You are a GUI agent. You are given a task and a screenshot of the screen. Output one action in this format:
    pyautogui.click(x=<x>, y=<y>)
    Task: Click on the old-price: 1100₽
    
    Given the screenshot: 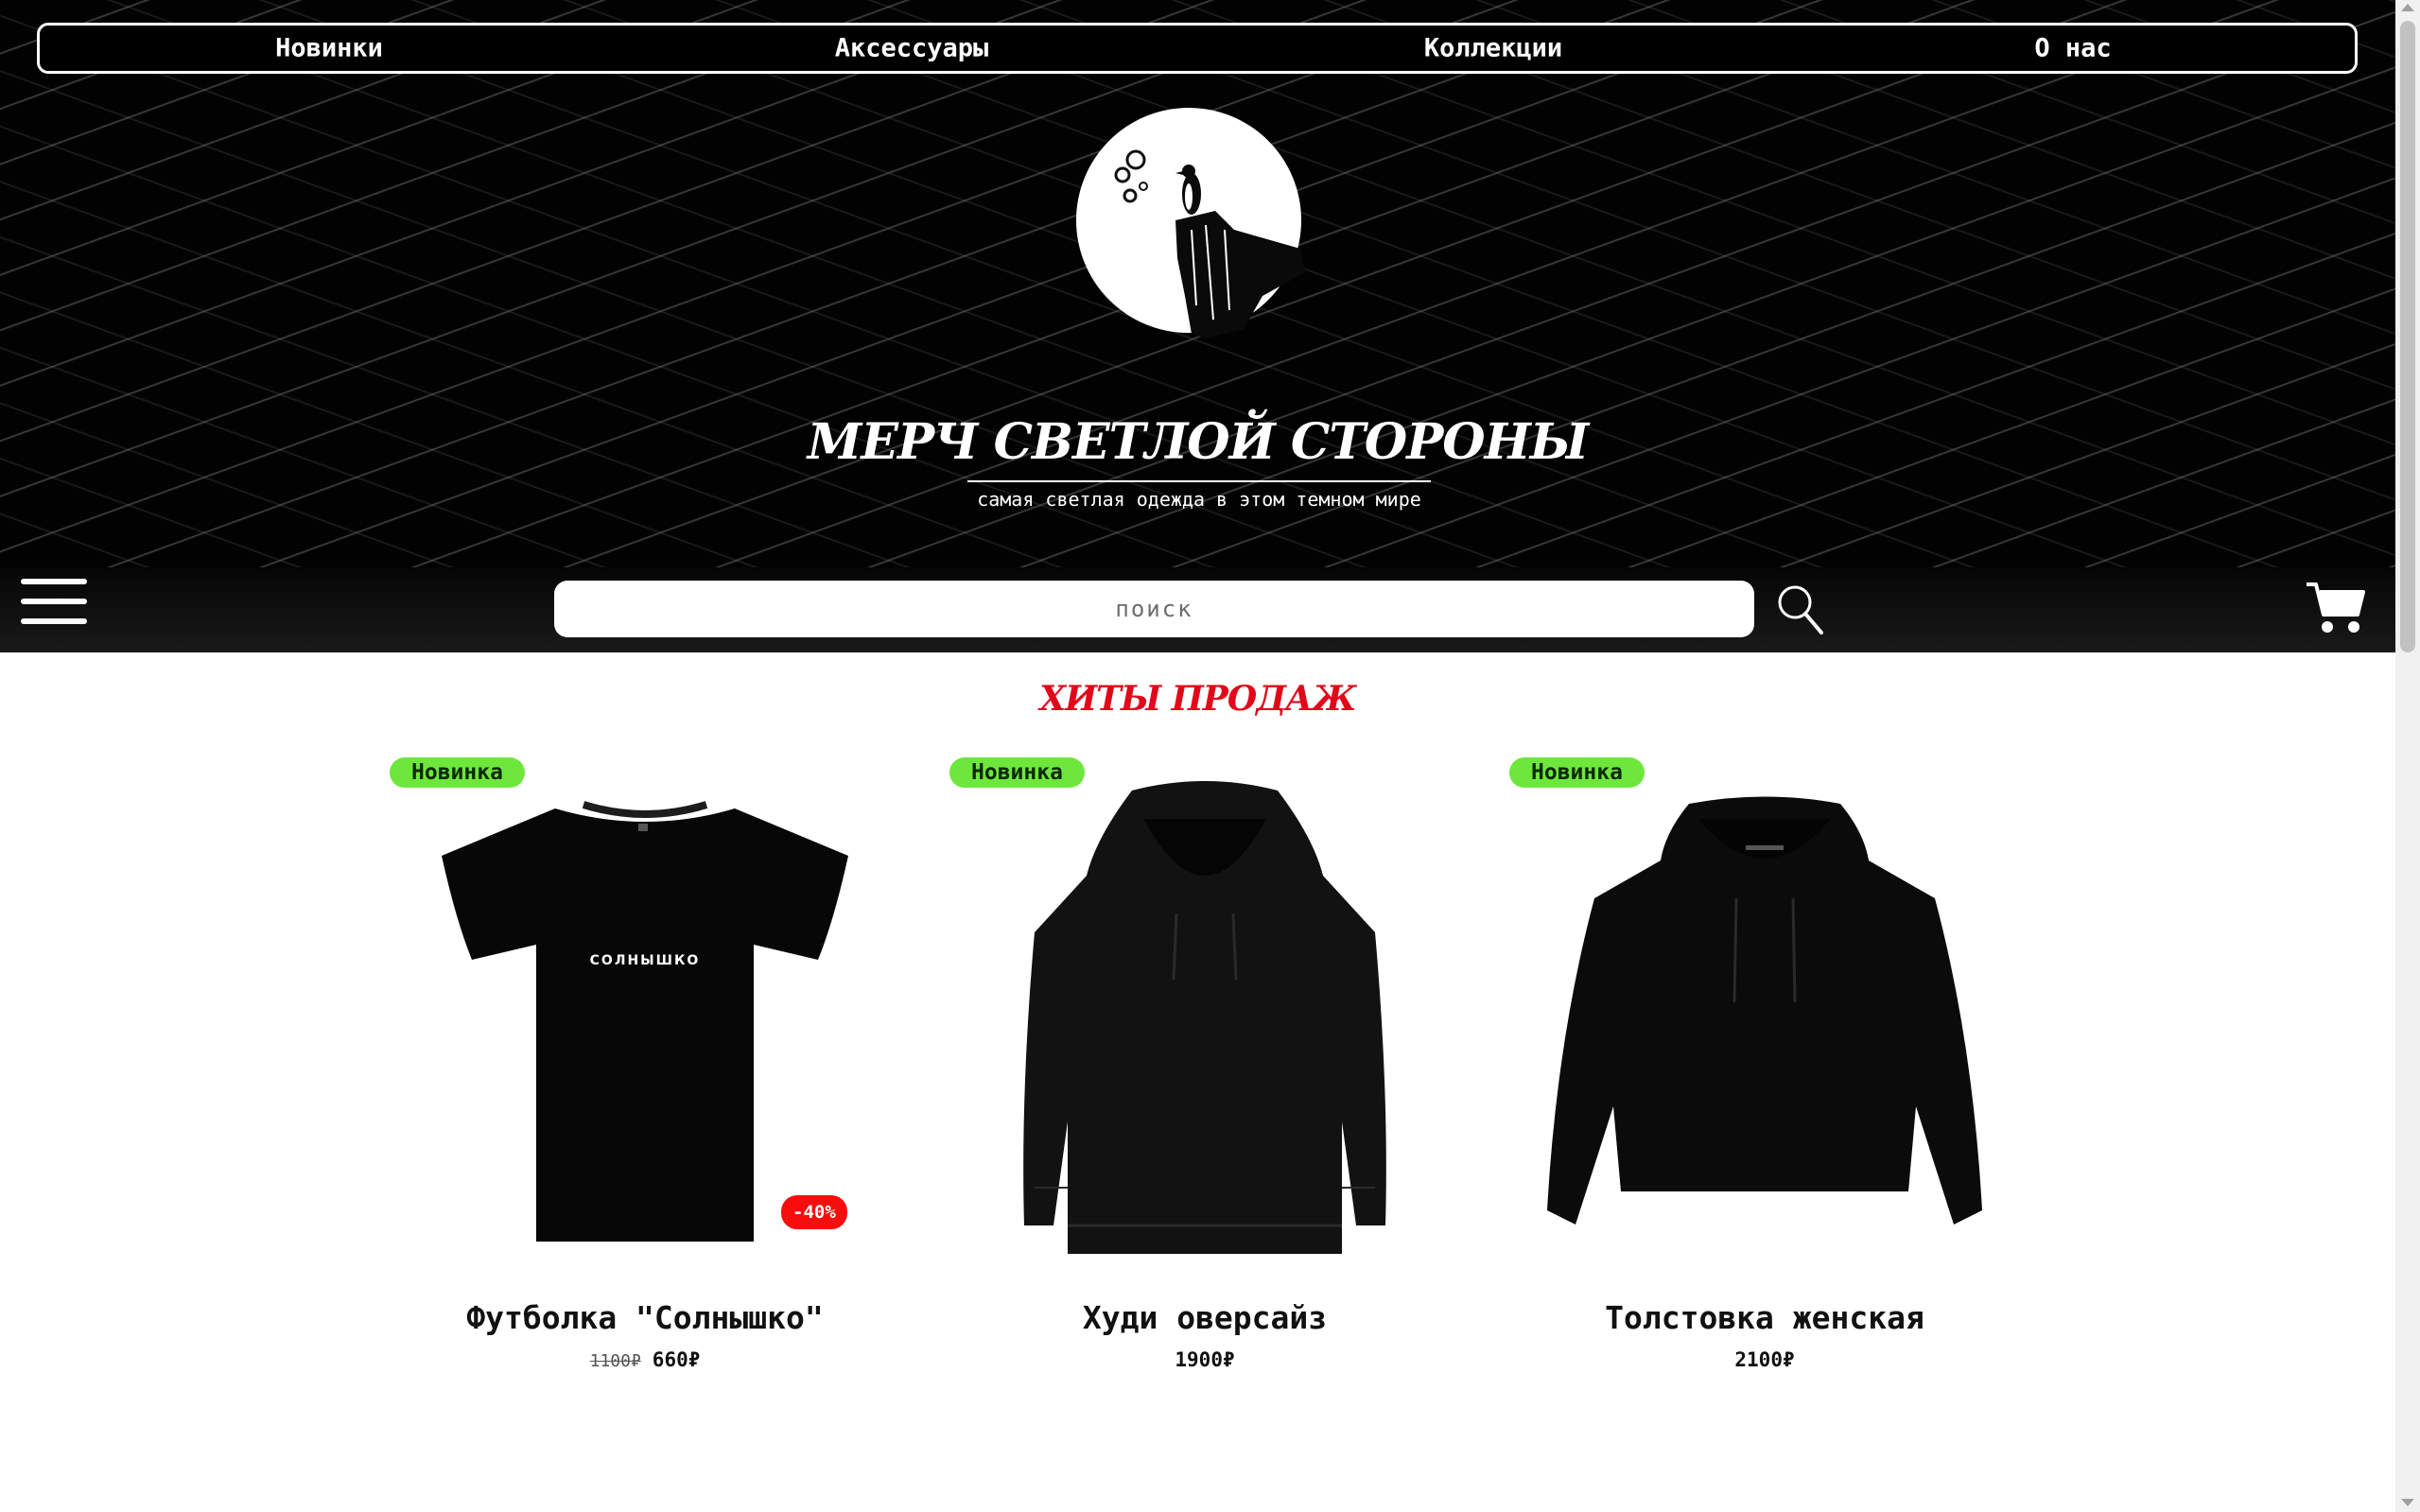 What is the action you would take?
    pyautogui.click(x=615, y=1361)
    